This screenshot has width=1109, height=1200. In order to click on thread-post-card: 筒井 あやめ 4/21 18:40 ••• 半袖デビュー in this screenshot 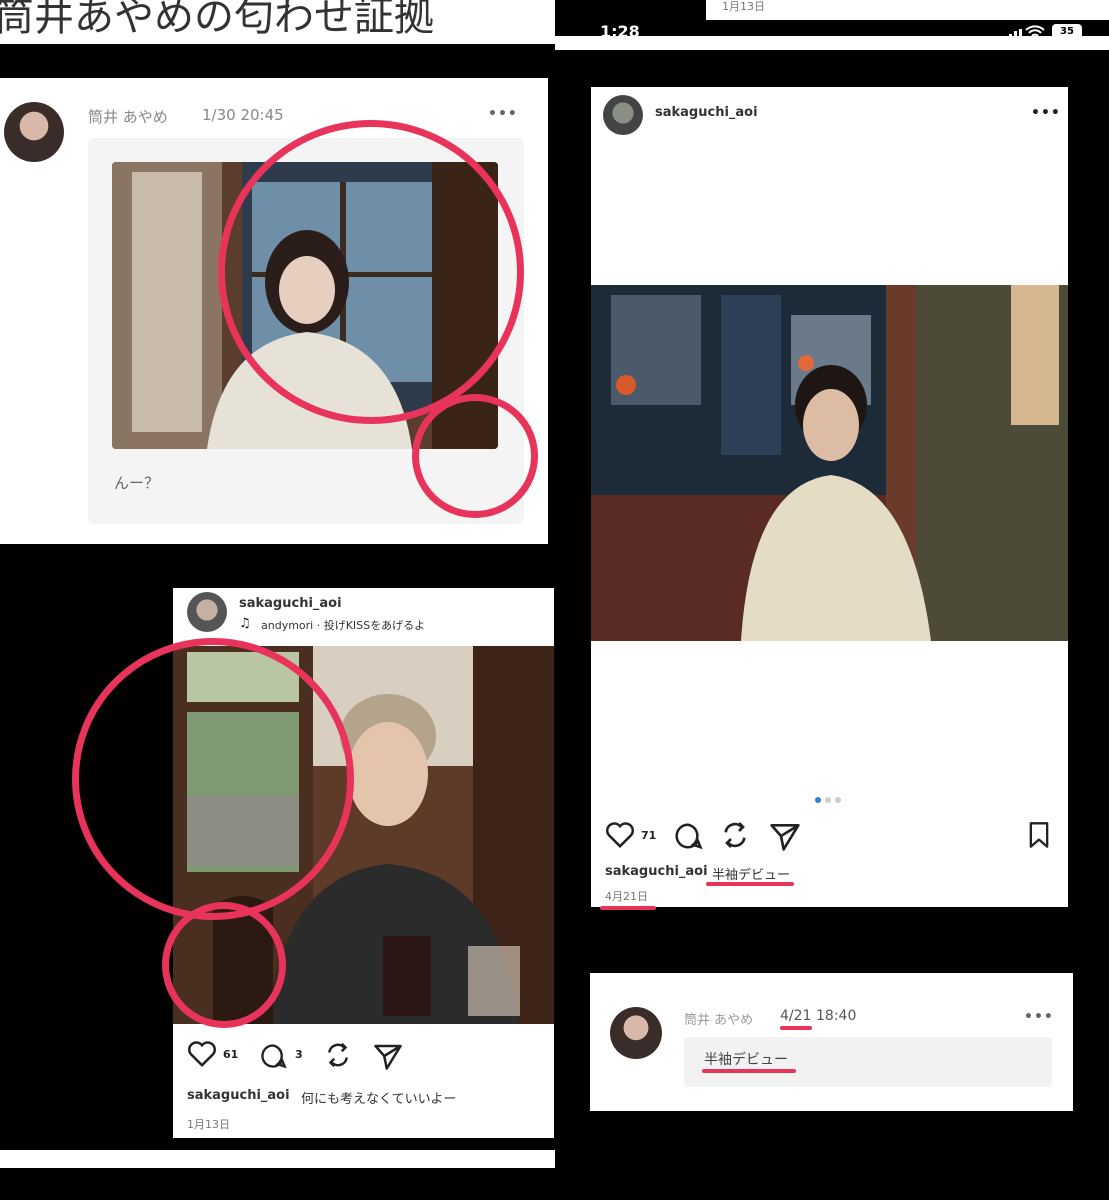, I will do `click(831, 1042)`.